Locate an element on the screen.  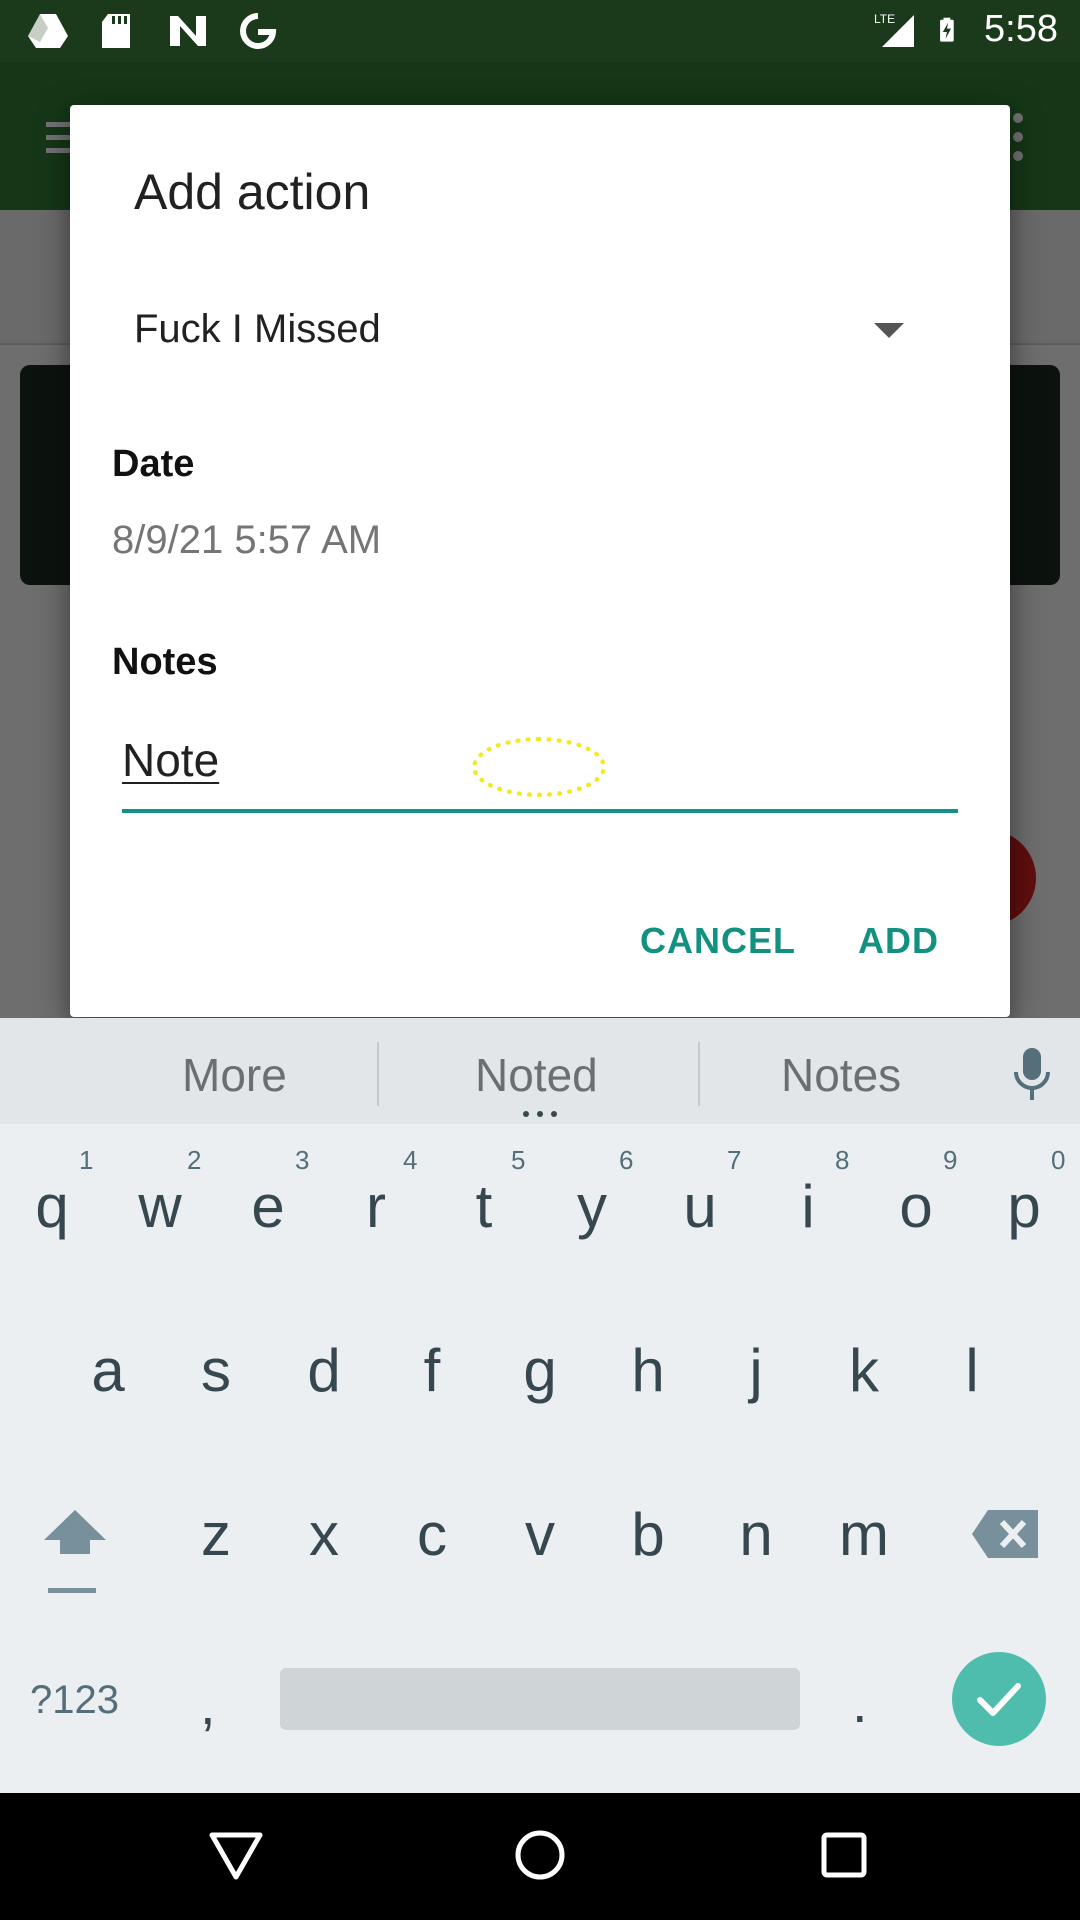
dropdown-arrow-icon is located at coordinates (889, 330).